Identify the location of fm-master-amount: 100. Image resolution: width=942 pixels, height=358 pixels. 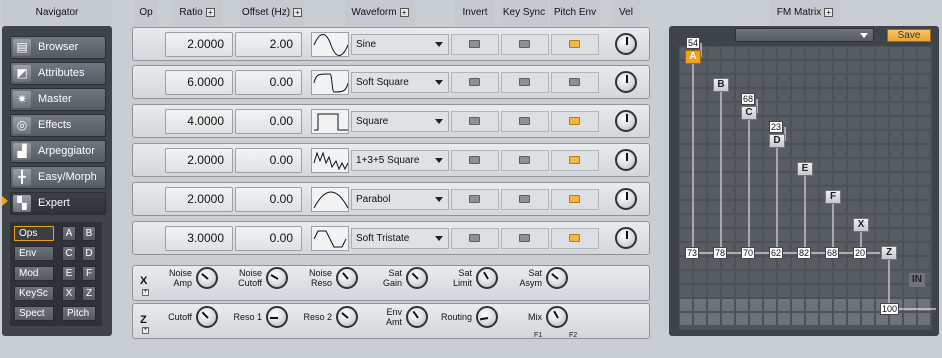
(890, 309).